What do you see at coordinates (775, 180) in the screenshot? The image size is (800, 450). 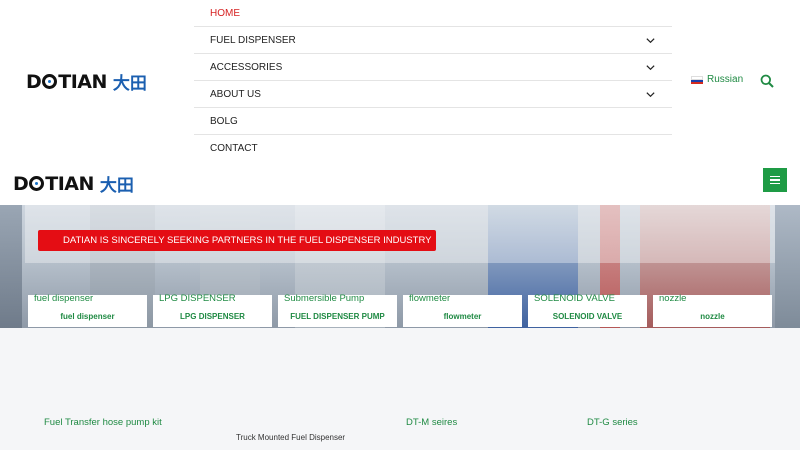 I see `hamburger-icon` at bounding box center [775, 180].